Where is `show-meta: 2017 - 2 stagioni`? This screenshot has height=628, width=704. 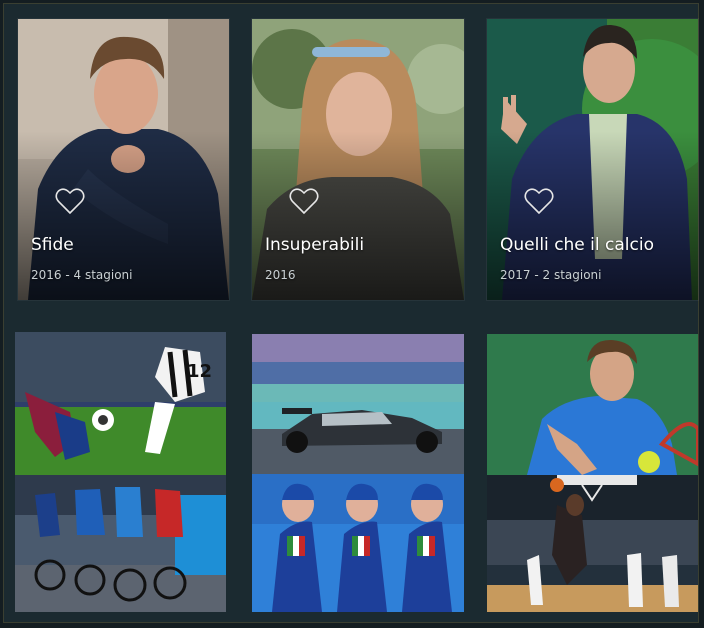 show-meta: 2017 - 2 stagioni is located at coordinates (551, 275).